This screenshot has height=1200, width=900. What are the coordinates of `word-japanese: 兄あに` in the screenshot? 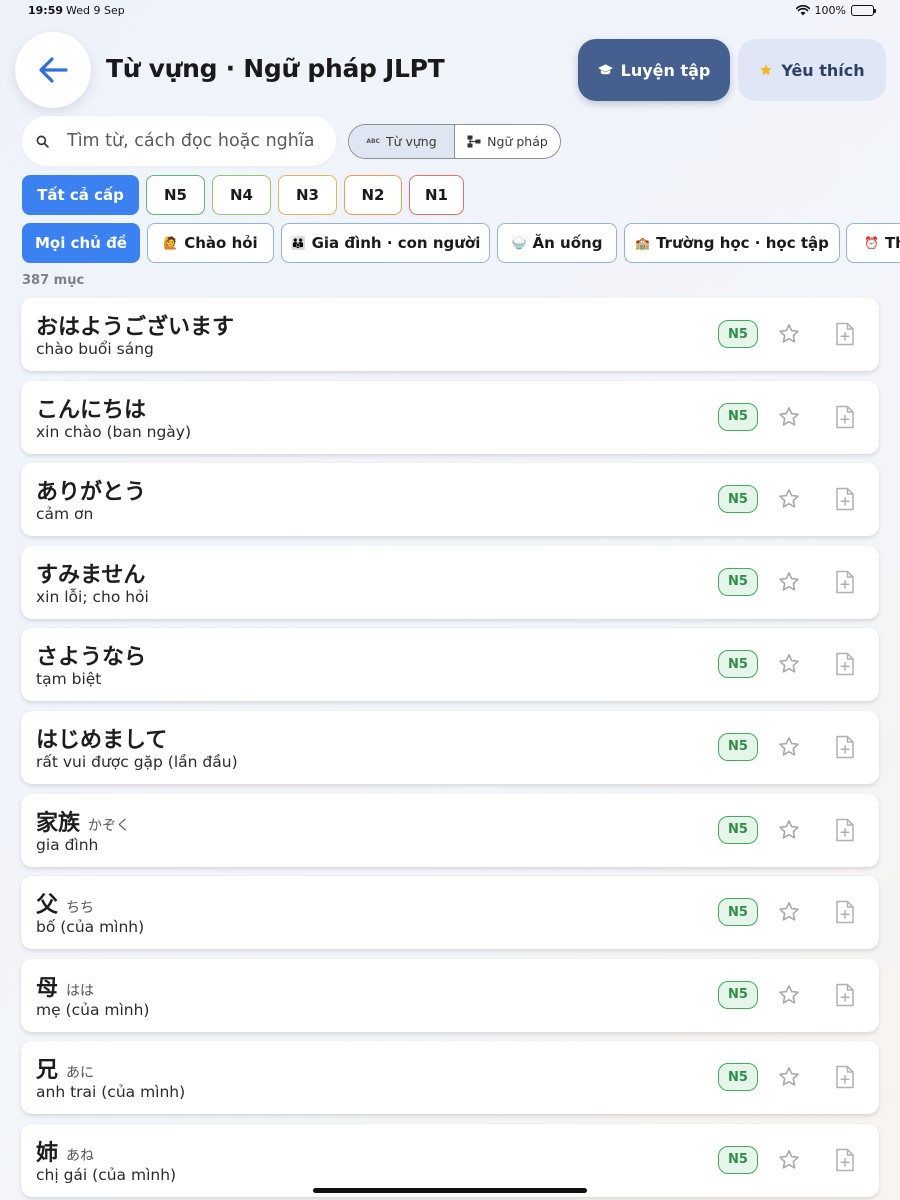 It's located at (65, 1071).